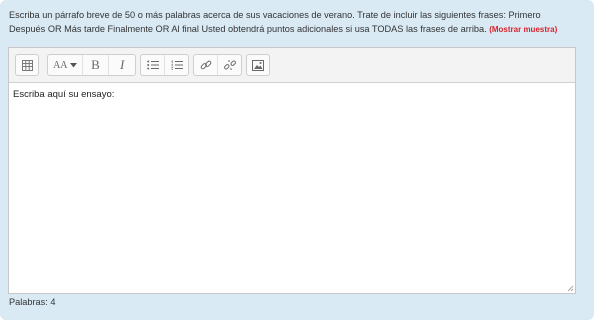 The height and width of the screenshot is (323, 600). I want to click on link-icon, so click(205, 65).